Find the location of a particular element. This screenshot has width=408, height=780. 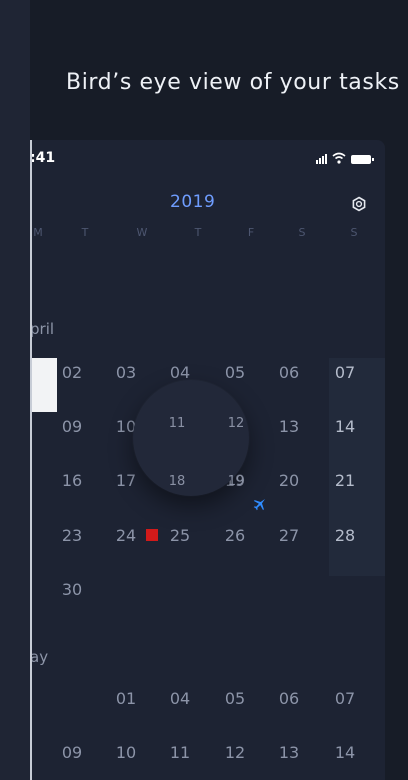

airplane-icon is located at coordinates (260, 504).